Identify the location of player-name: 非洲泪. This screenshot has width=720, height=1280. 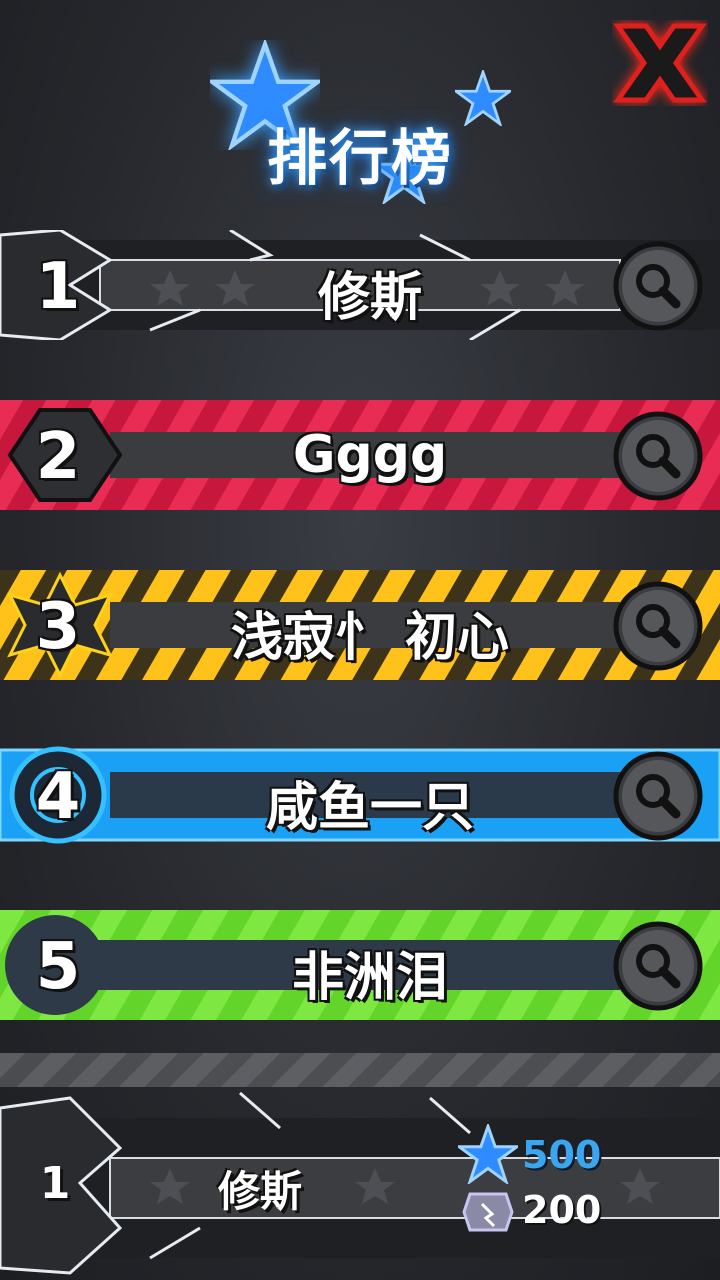
(369, 978).